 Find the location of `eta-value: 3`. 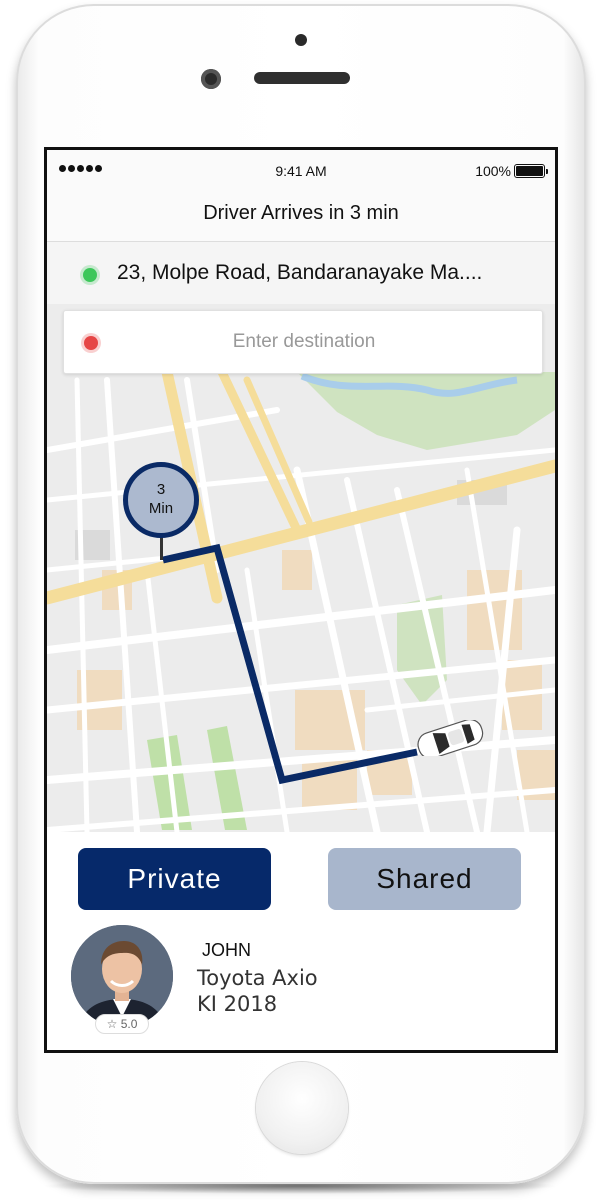

eta-value: 3 is located at coordinates (161, 489).